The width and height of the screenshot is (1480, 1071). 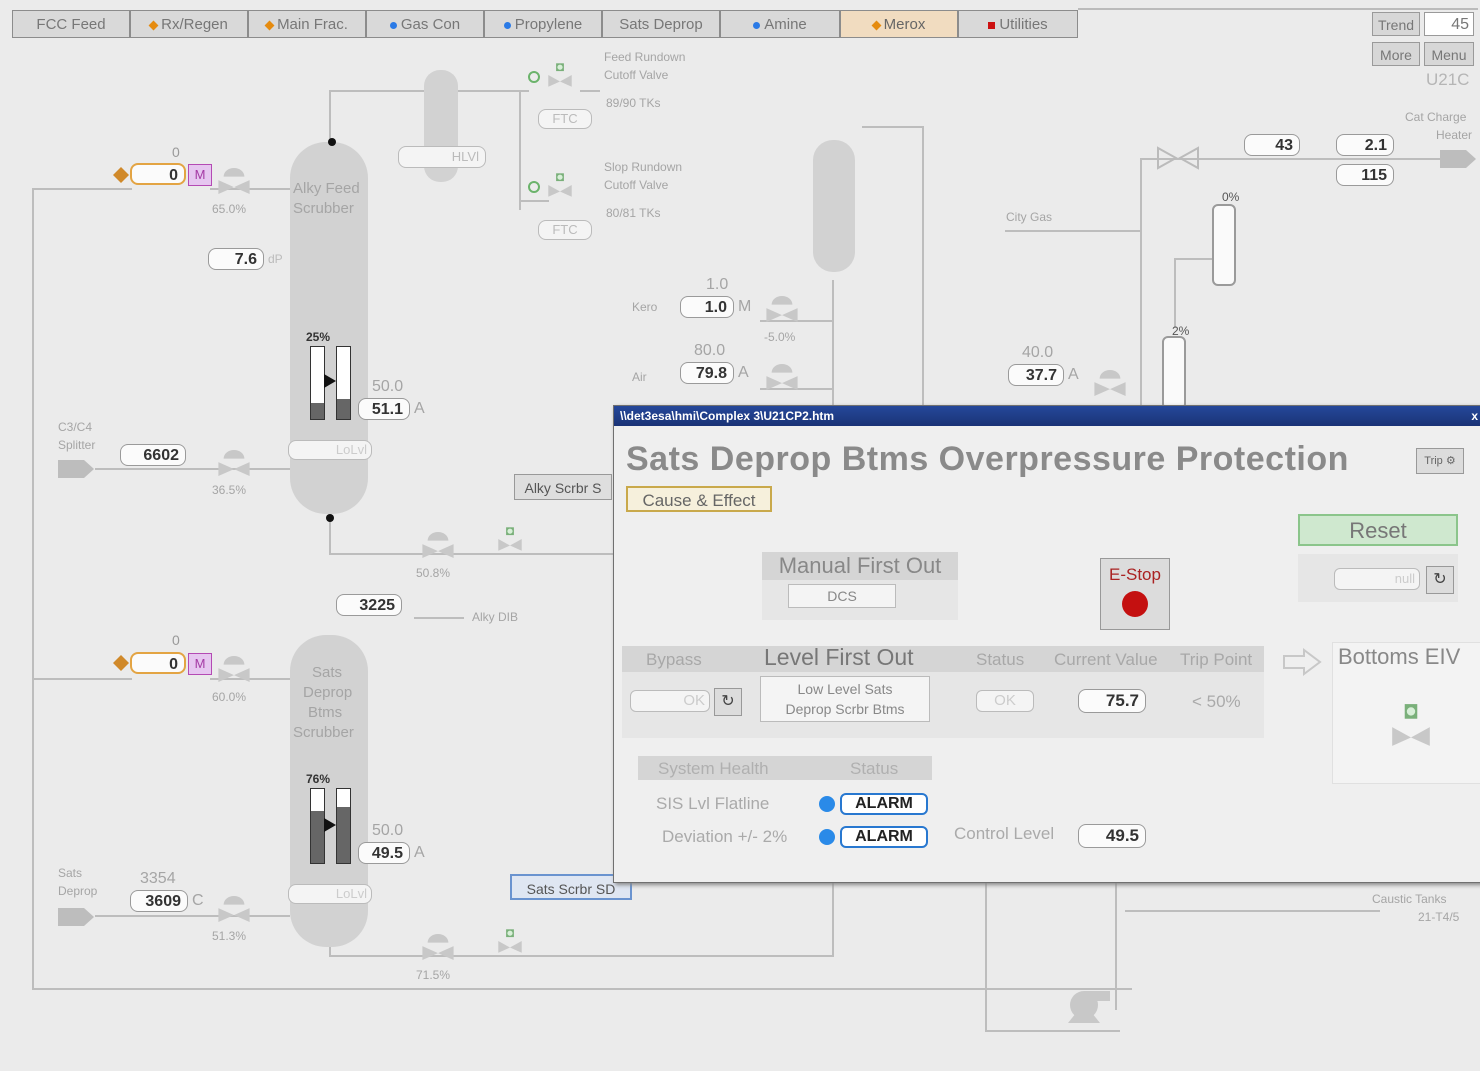 I want to click on trend-value: 45, so click(x=1449, y=24).